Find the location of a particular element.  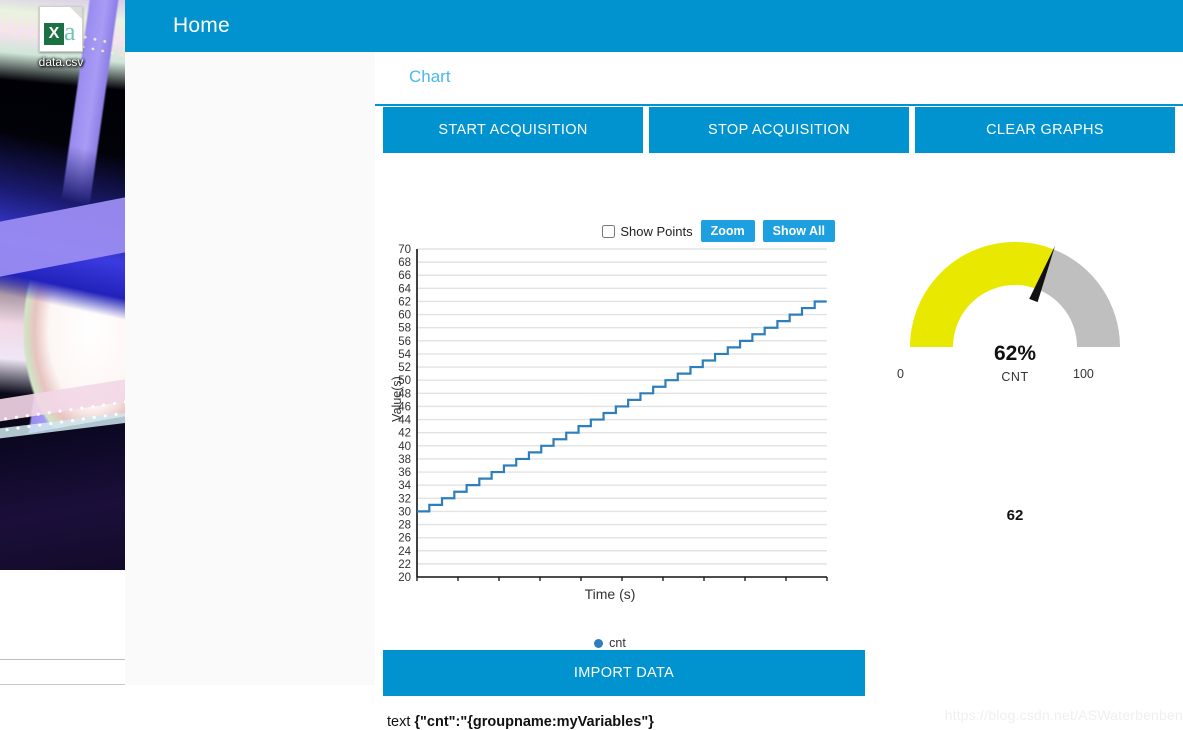

csv-file-icon: X a is located at coordinates (61, 29).